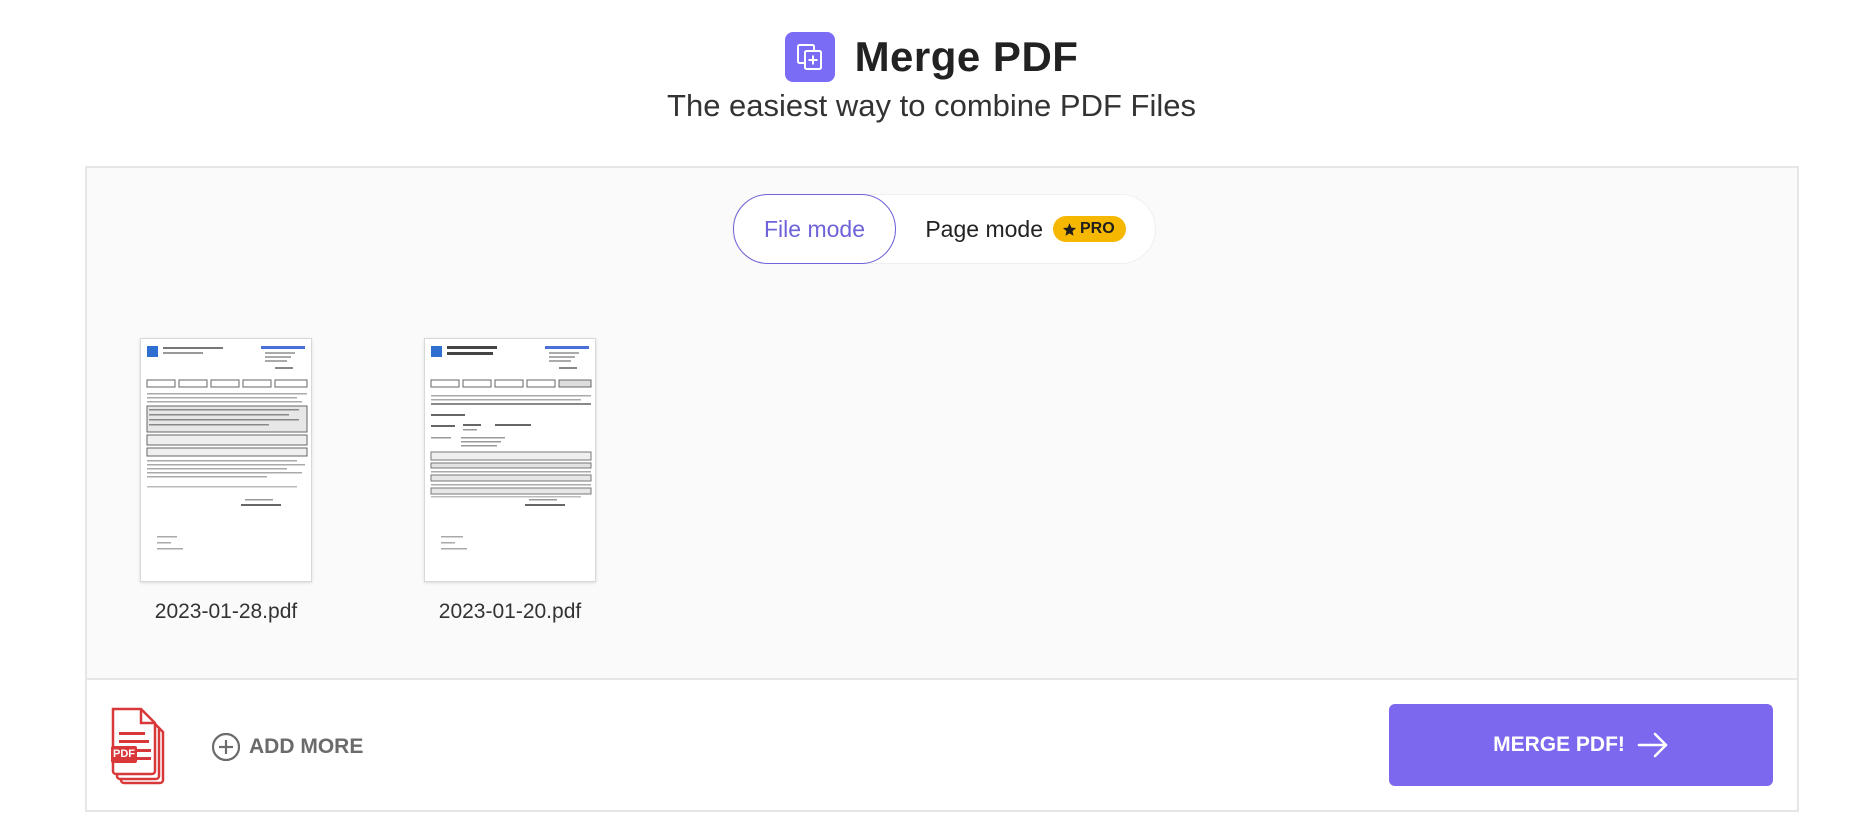 The width and height of the screenshot is (1863, 830). I want to click on action-bar: PDF ADD MORE MERGE PDF!, so click(942, 745).